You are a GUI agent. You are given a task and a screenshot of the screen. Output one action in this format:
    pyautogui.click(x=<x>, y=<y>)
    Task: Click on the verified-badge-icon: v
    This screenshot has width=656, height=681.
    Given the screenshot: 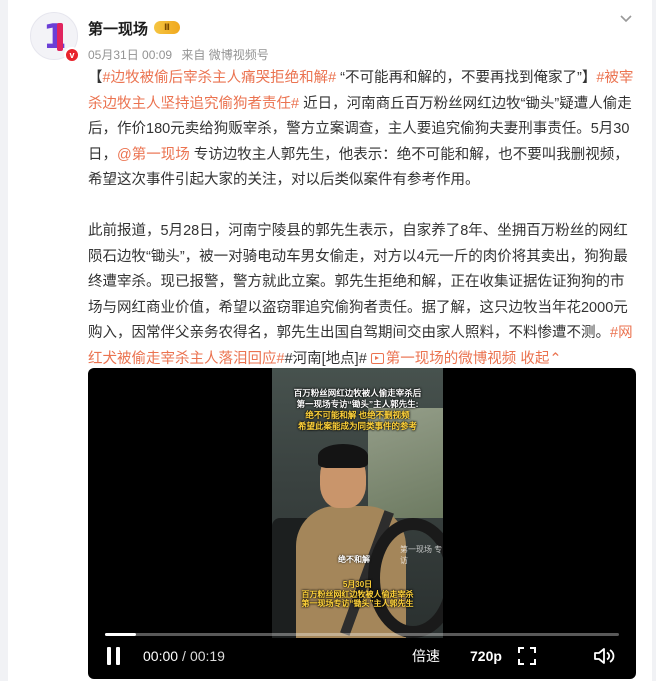 What is the action you would take?
    pyautogui.click(x=72, y=55)
    